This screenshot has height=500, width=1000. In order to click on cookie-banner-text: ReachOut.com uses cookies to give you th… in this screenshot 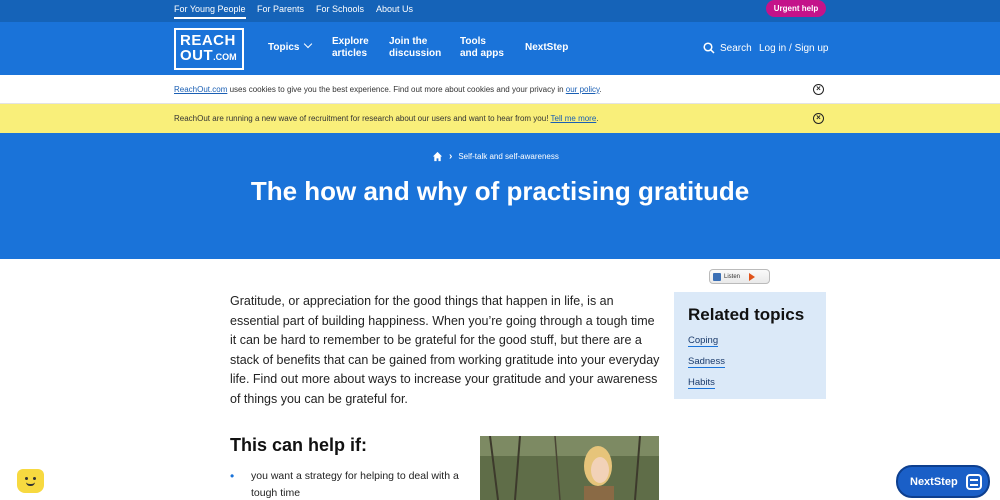, I will do `click(388, 89)`.